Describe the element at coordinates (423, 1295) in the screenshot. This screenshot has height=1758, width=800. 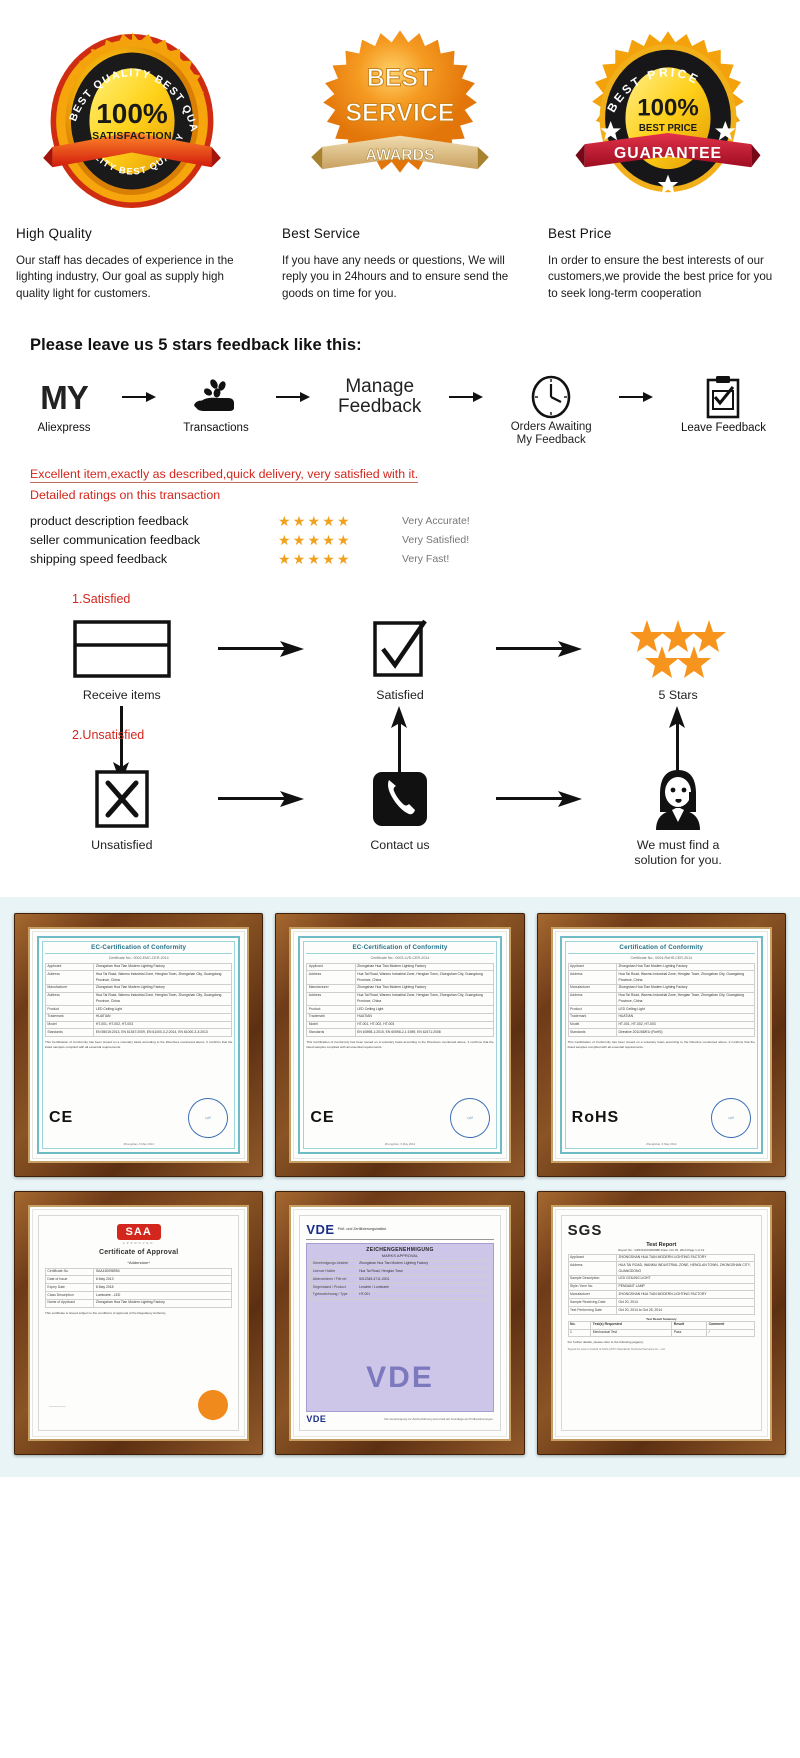
I see `certificate-field-value: HT-001` at that location.